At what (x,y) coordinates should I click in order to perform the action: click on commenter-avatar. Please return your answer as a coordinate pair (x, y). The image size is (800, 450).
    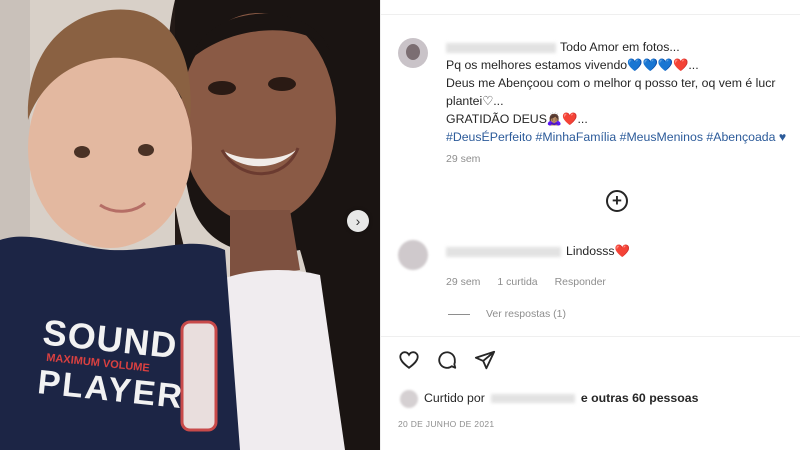
    Looking at the image, I should click on (413, 255).